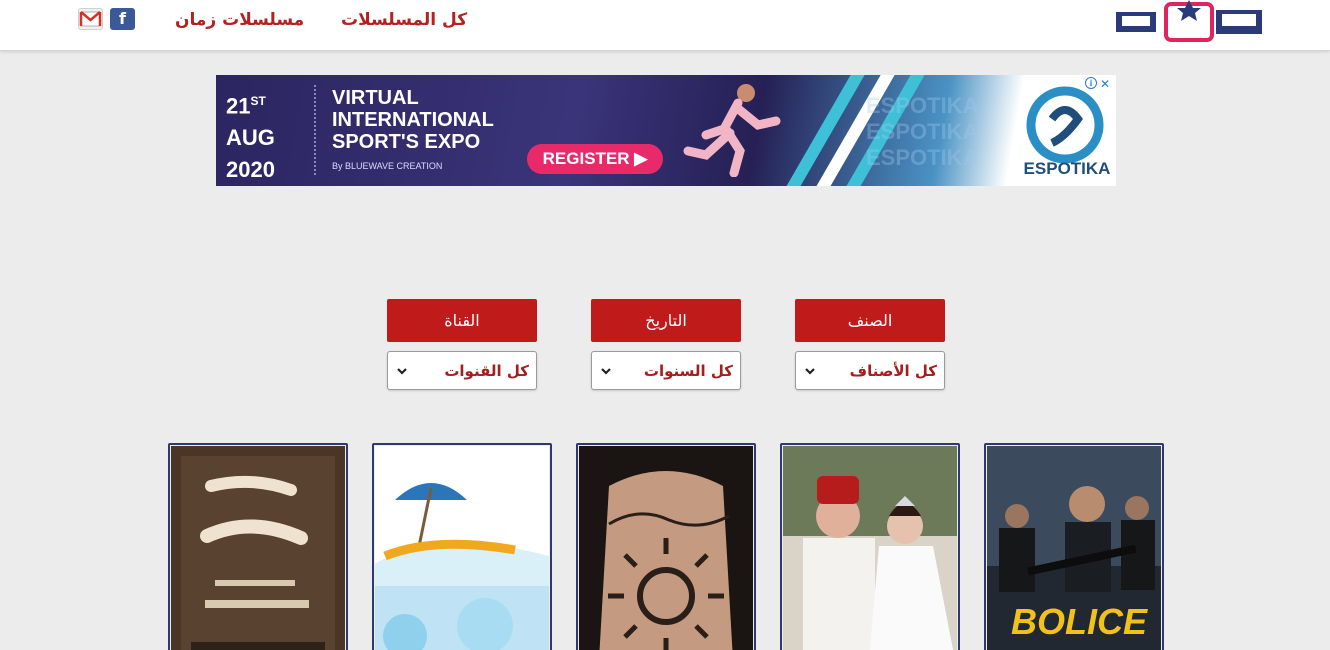 The width and height of the screenshot is (1330, 650). Describe the element at coordinates (1067, 168) in the screenshot. I see `ad-brand-name: ESPOTIKA` at that location.